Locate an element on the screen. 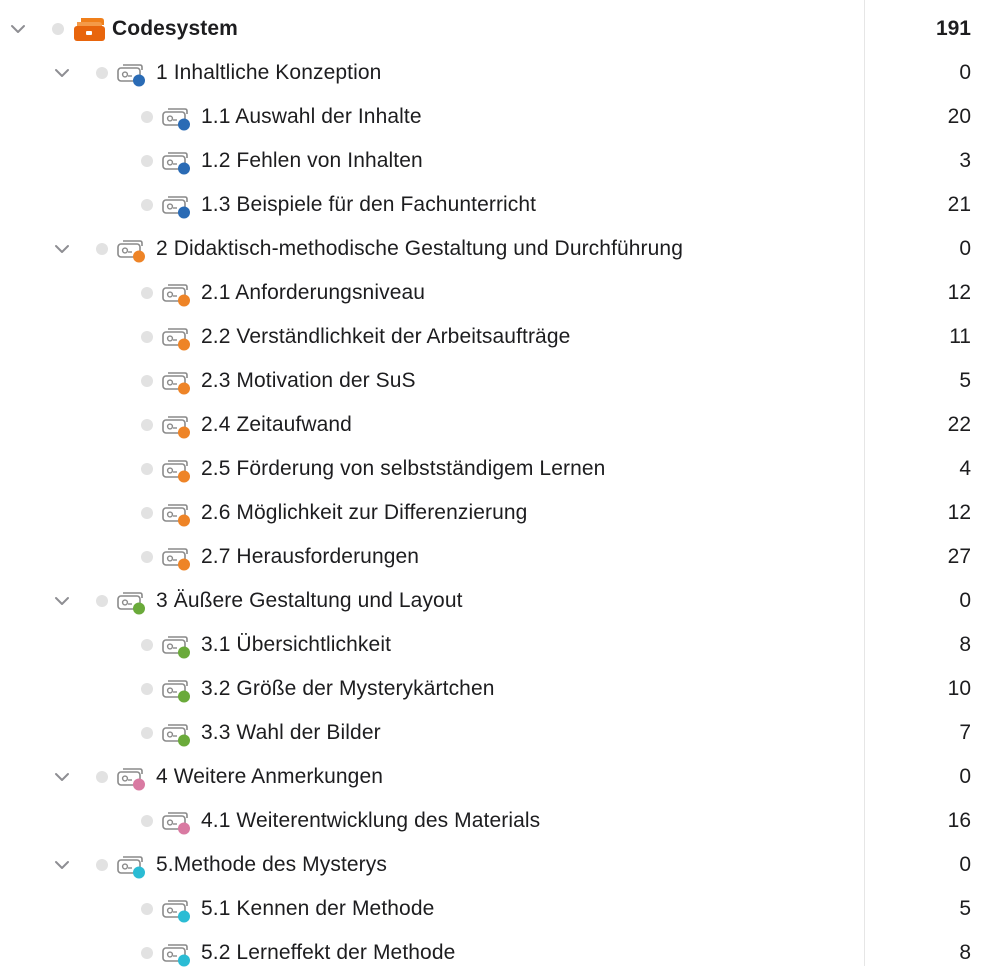  tree-label: 2.2 Verständlichkeit der Arbeitsaufträge is located at coordinates (386, 336).